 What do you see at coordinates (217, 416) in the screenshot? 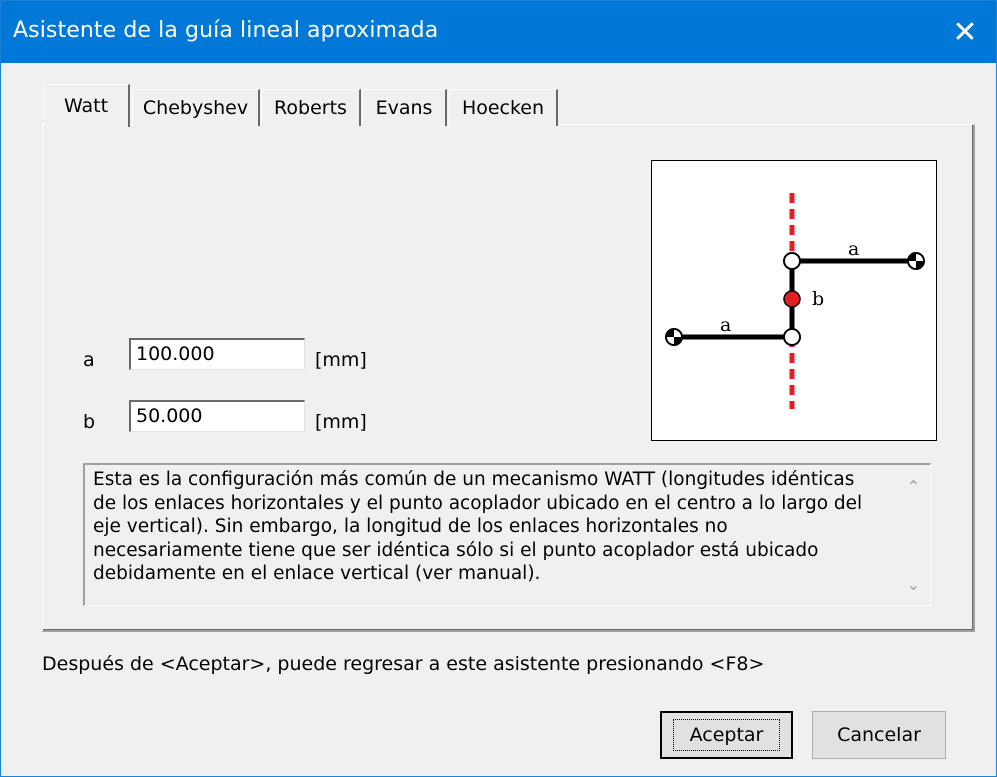
I see `param-b-input: 50.000` at bounding box center [217, 416].